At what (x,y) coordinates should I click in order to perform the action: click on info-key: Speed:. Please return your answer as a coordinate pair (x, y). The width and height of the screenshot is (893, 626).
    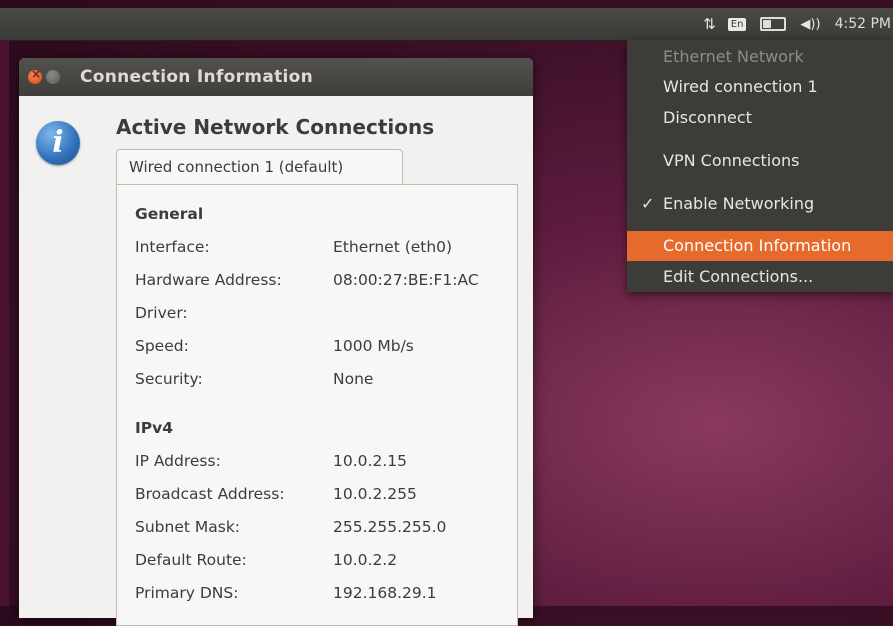
    Looking at the image, I should click on (162, 346).